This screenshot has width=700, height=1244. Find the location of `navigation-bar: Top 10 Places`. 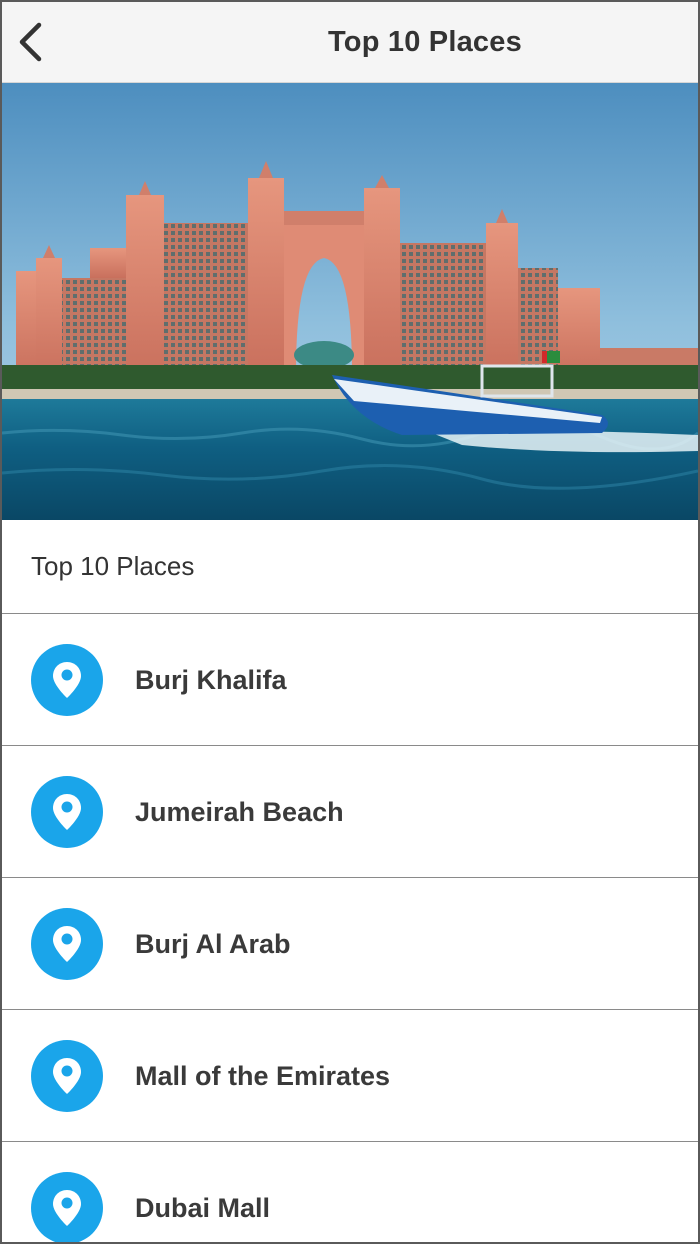

navigation-bar: Top 10 Places is located at coordinates (350, 42).